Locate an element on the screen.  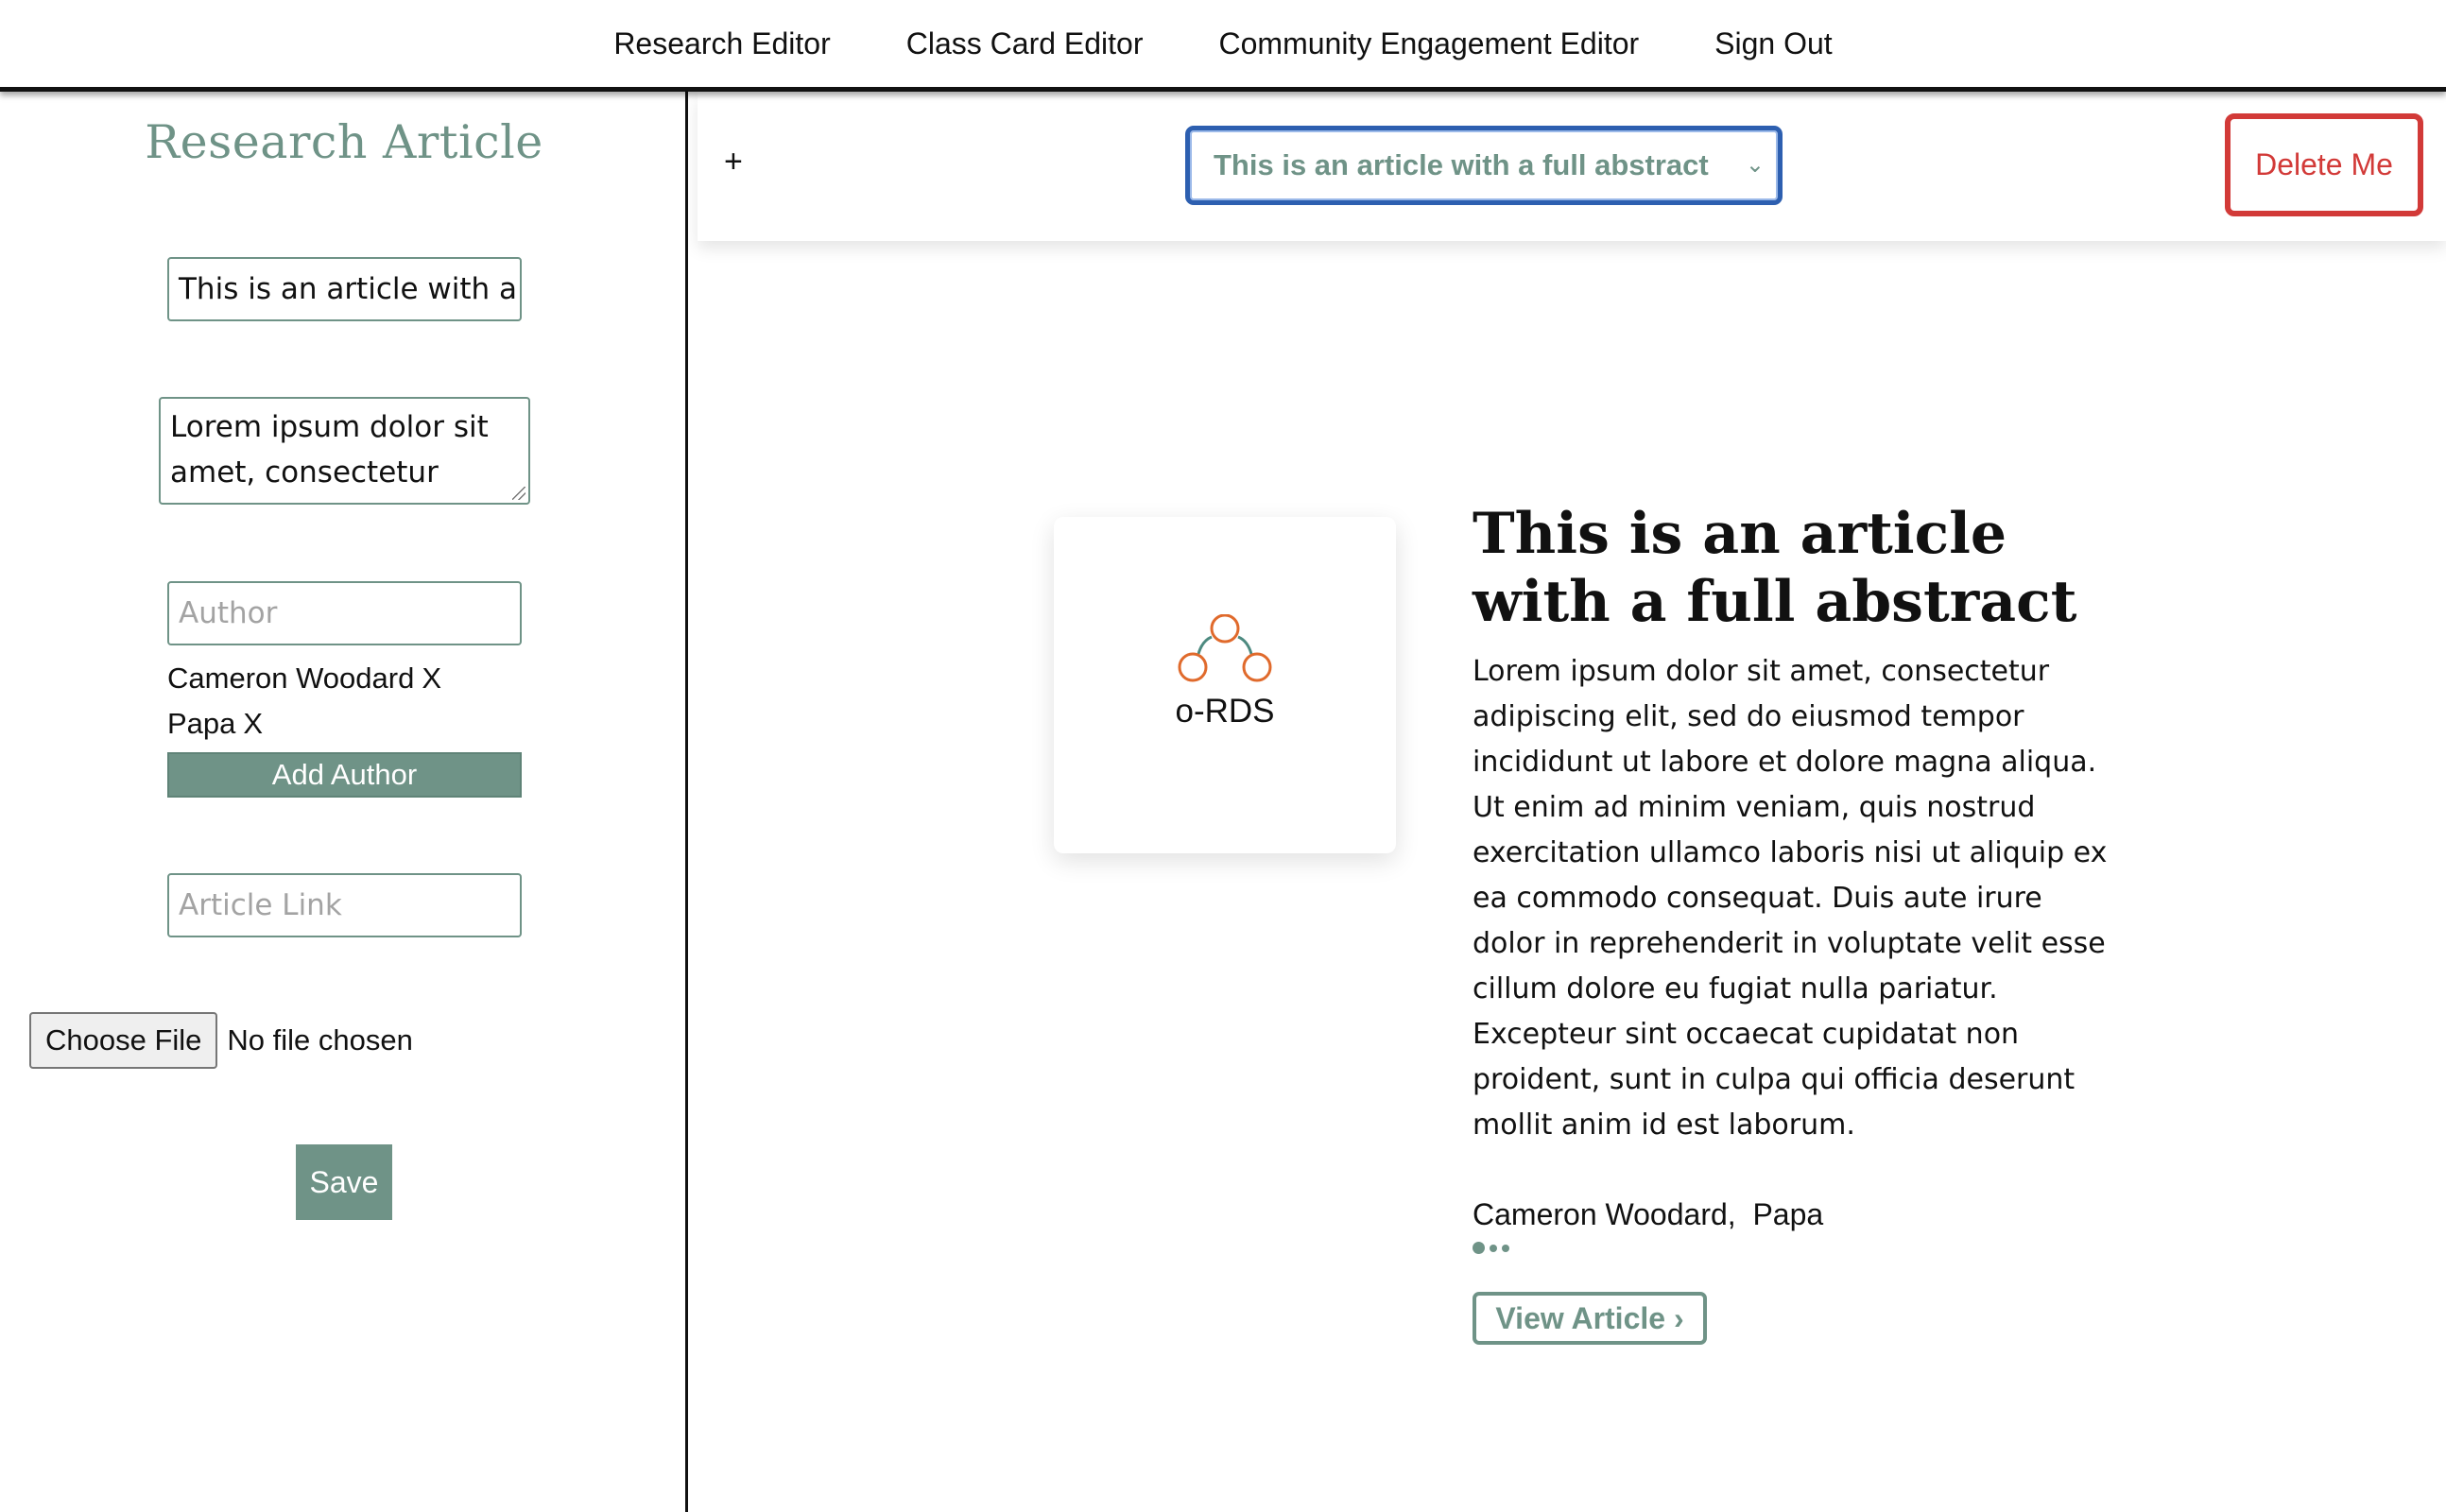
carousel-dots is located at coordinates (1491, 1248).